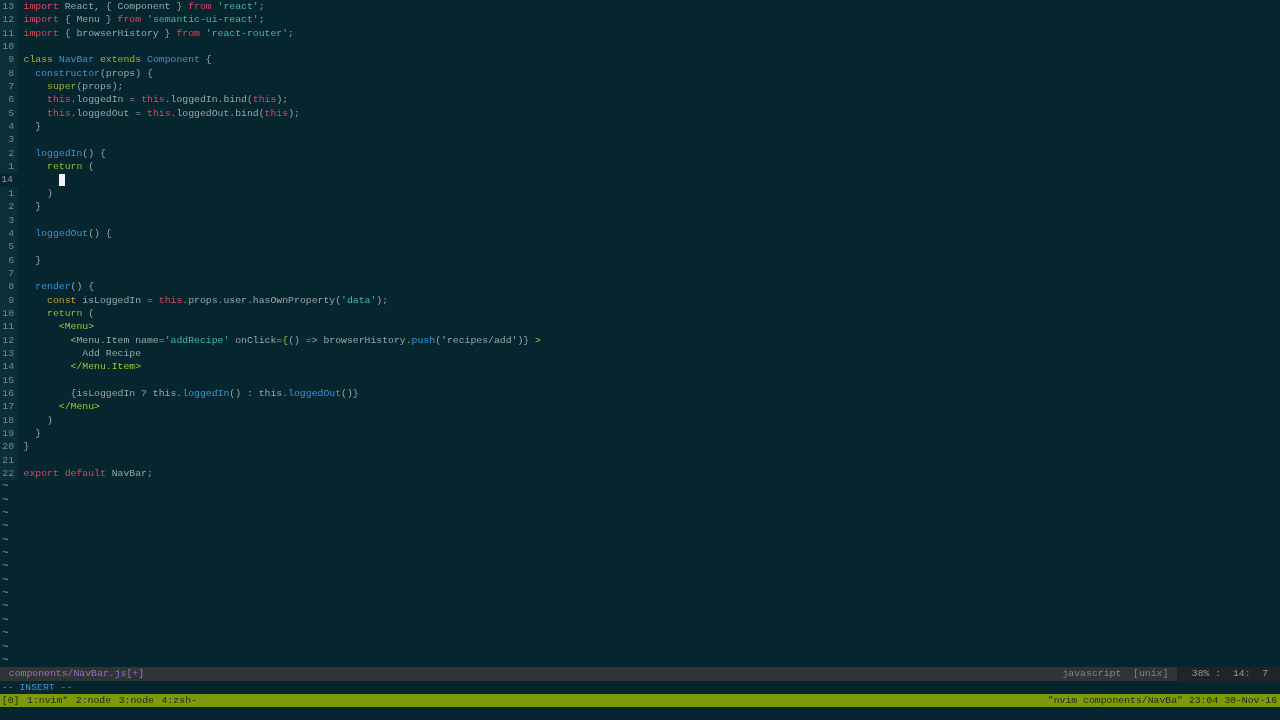 The image size is (1280, 720). Describe the element at coordinates (47, 700) in the screenshot. I see `tmux-window-tab: 1:nvim*` at that location.